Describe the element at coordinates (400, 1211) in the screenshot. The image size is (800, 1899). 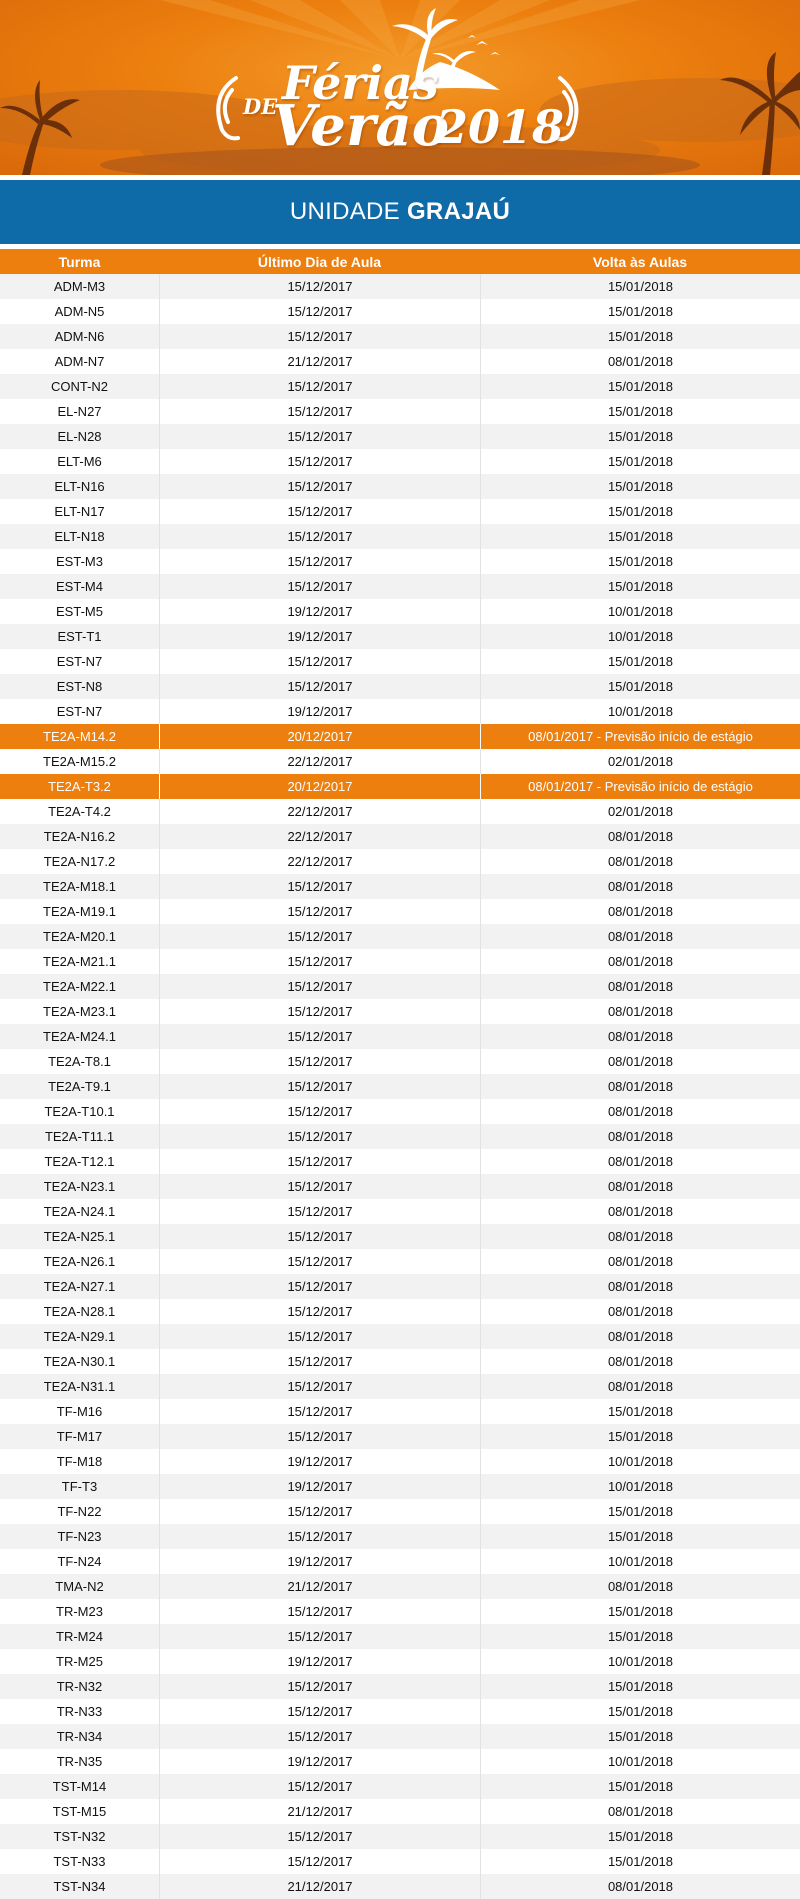
I see `table-row: TE2A-N24.1 15/12/2017 08/01/2018` at that location.